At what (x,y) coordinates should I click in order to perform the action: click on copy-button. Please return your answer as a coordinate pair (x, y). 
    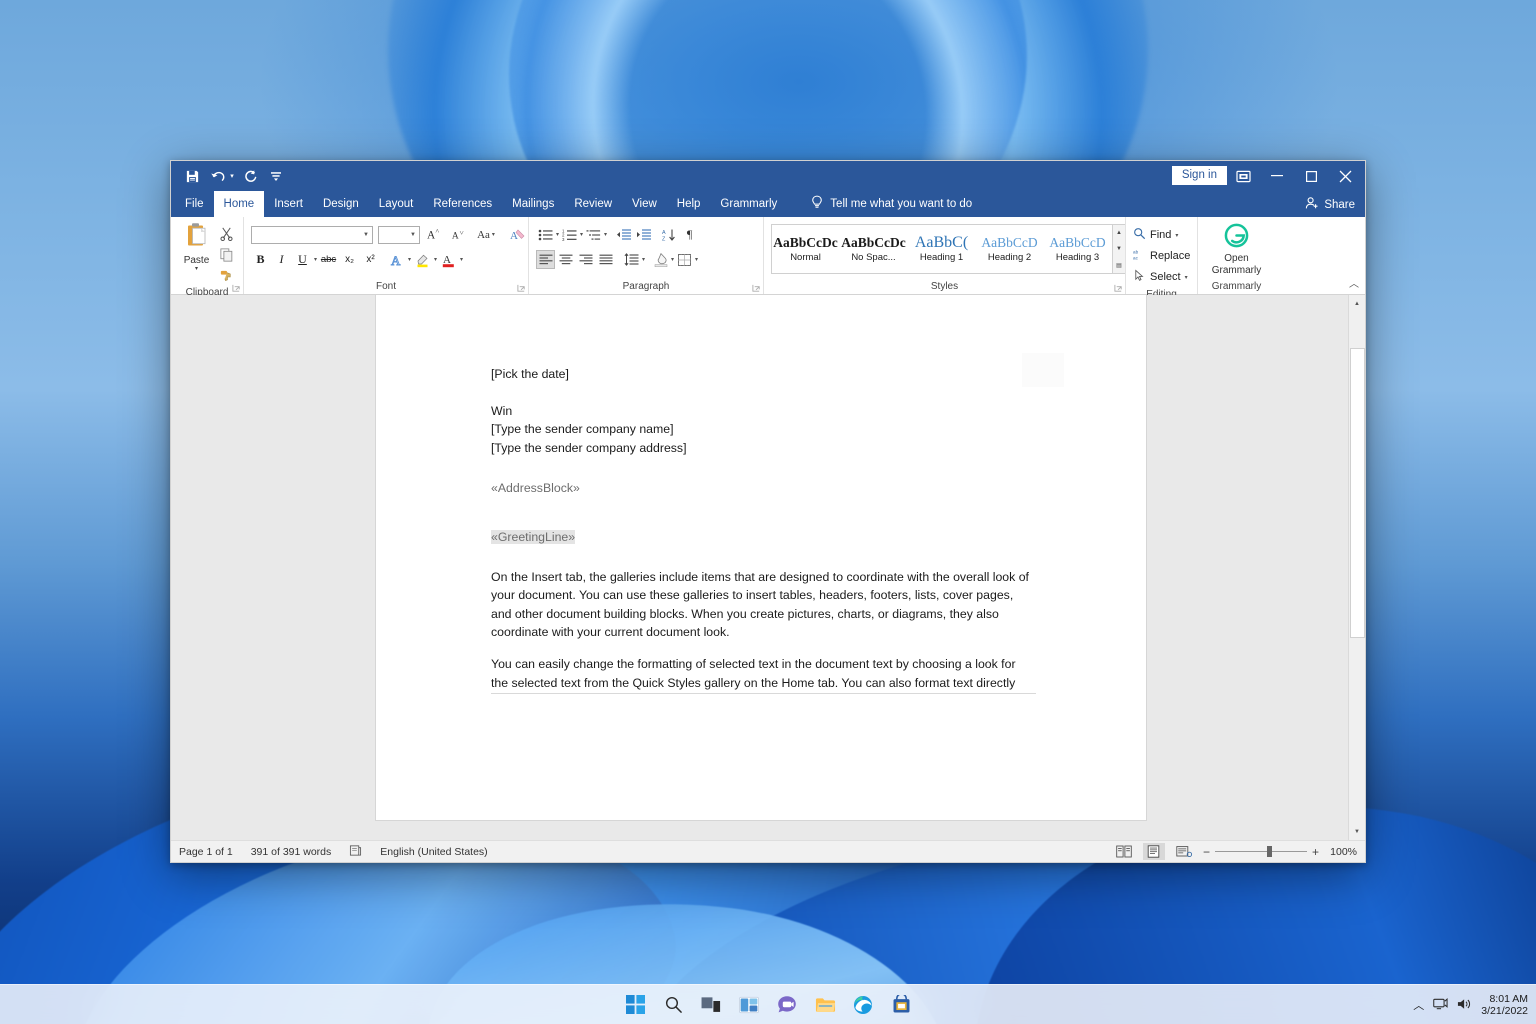
    Looking at the image, I should click on (226, 254).